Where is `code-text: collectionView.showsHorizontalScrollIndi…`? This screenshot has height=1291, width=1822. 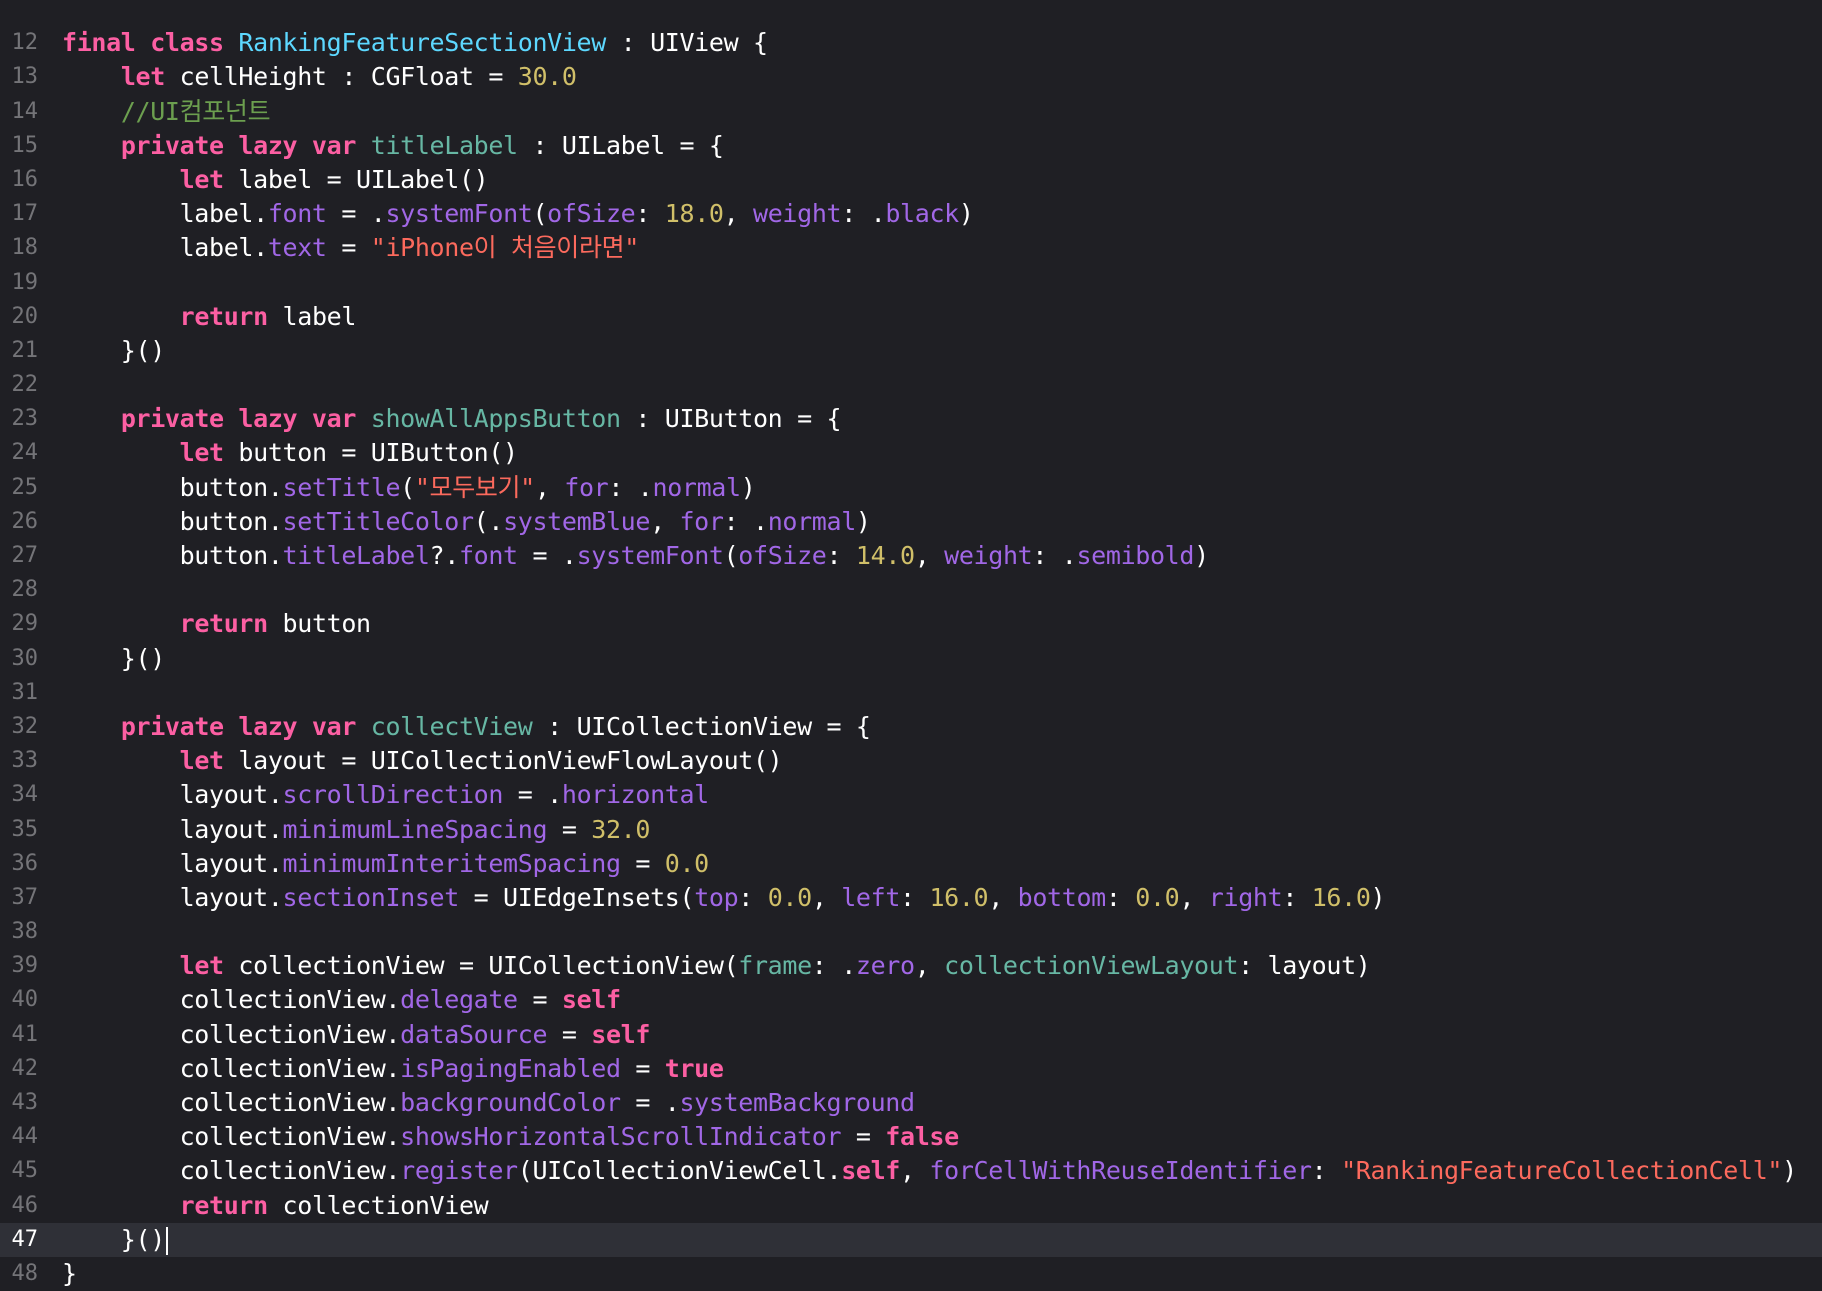
code-text: collectionView.showsHorizontalScrollIndi… is located at coordinates (511, 1137).